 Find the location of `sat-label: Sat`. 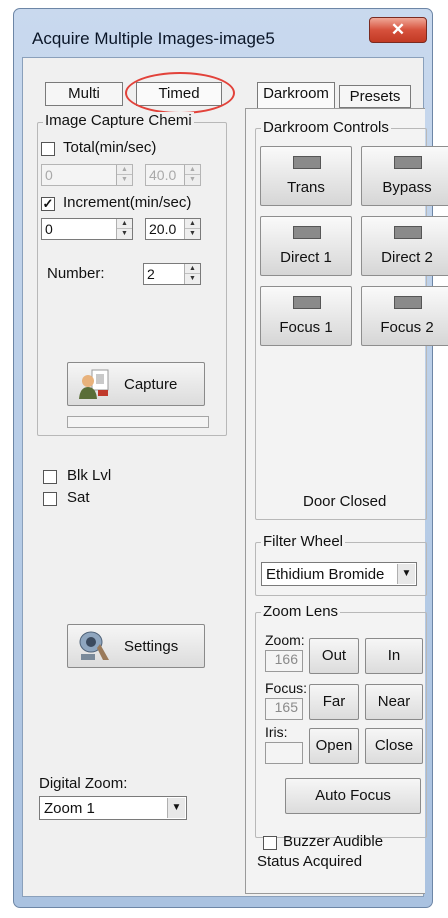

sat-label: Sat is located at coordinates (78, 497).